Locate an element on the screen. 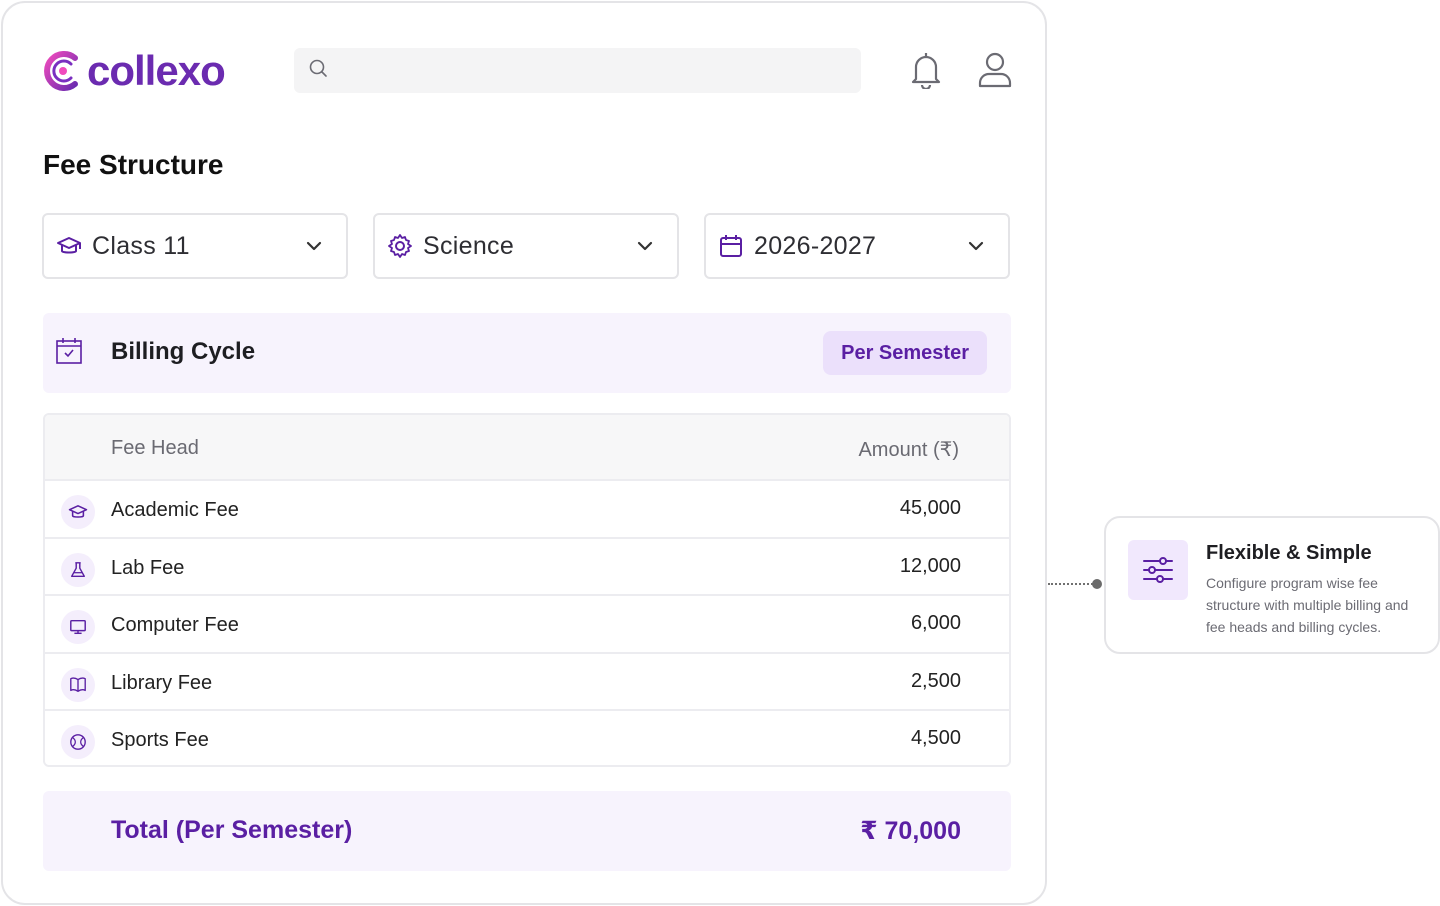  user-profile-icon is located at coordinates (995, 69).